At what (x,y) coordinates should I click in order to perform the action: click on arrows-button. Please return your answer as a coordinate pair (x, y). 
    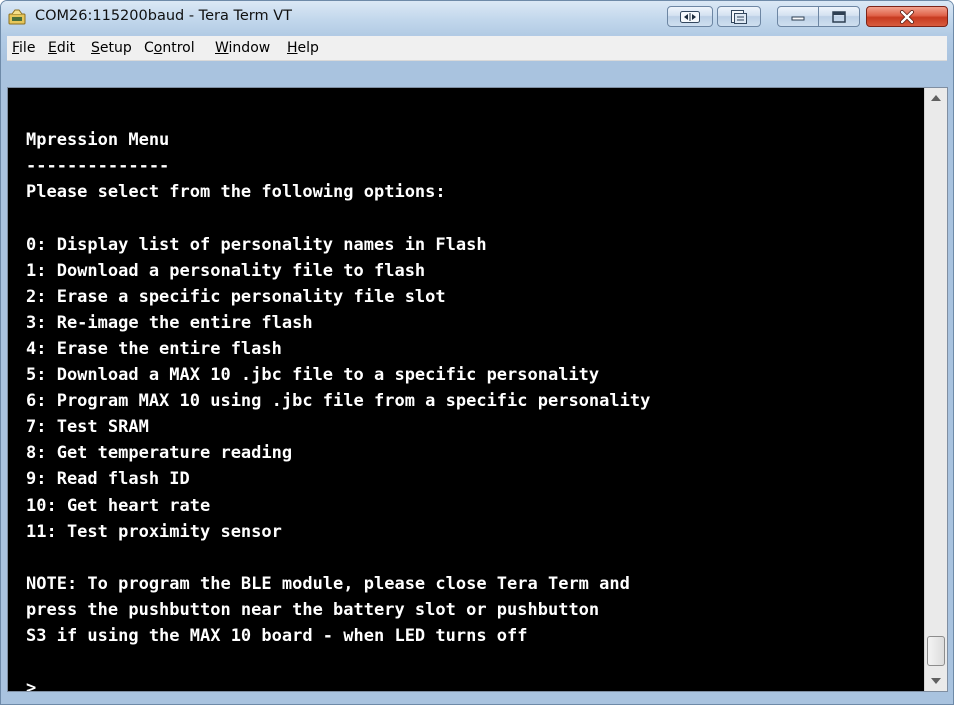
    Looking at the image, I should click on (690, 16).